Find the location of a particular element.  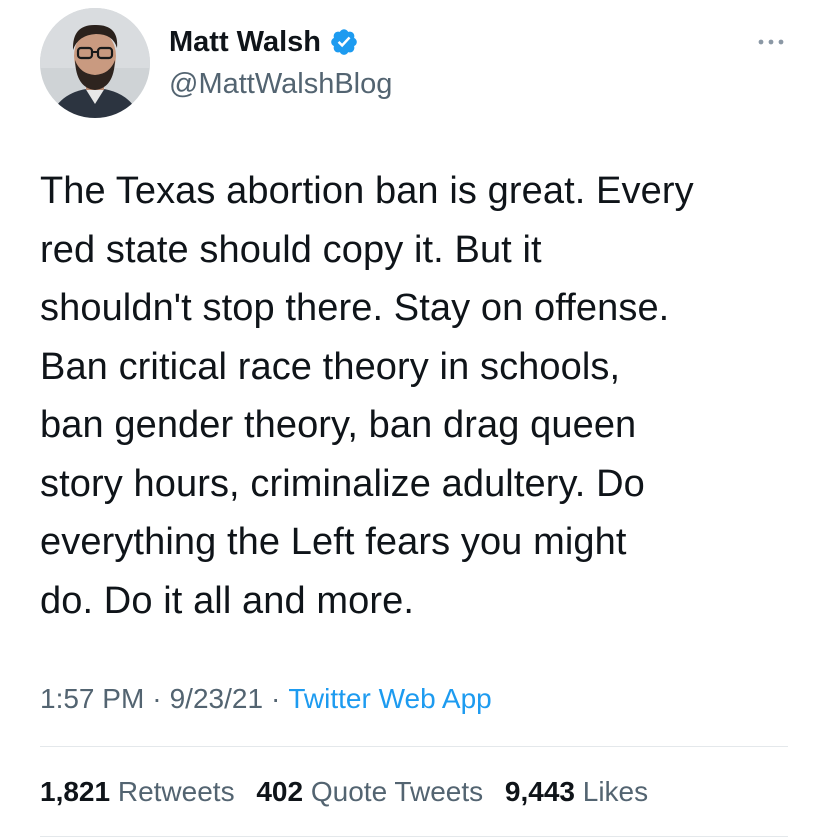

tweet-text-line: Ban critical race theory in schools, is located at coordinates (330, 366).